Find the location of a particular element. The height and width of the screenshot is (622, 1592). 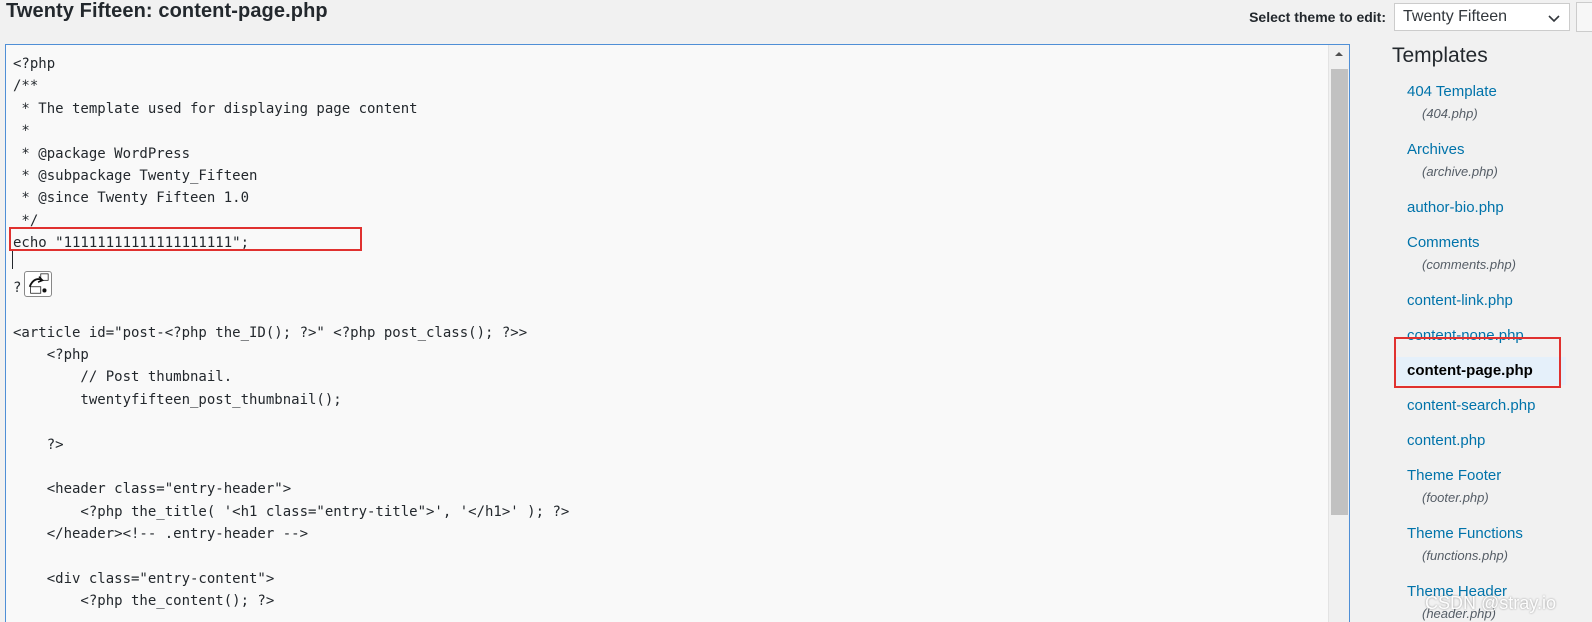

template-name-link: content-search.php is located at coordinates (1486, 406).